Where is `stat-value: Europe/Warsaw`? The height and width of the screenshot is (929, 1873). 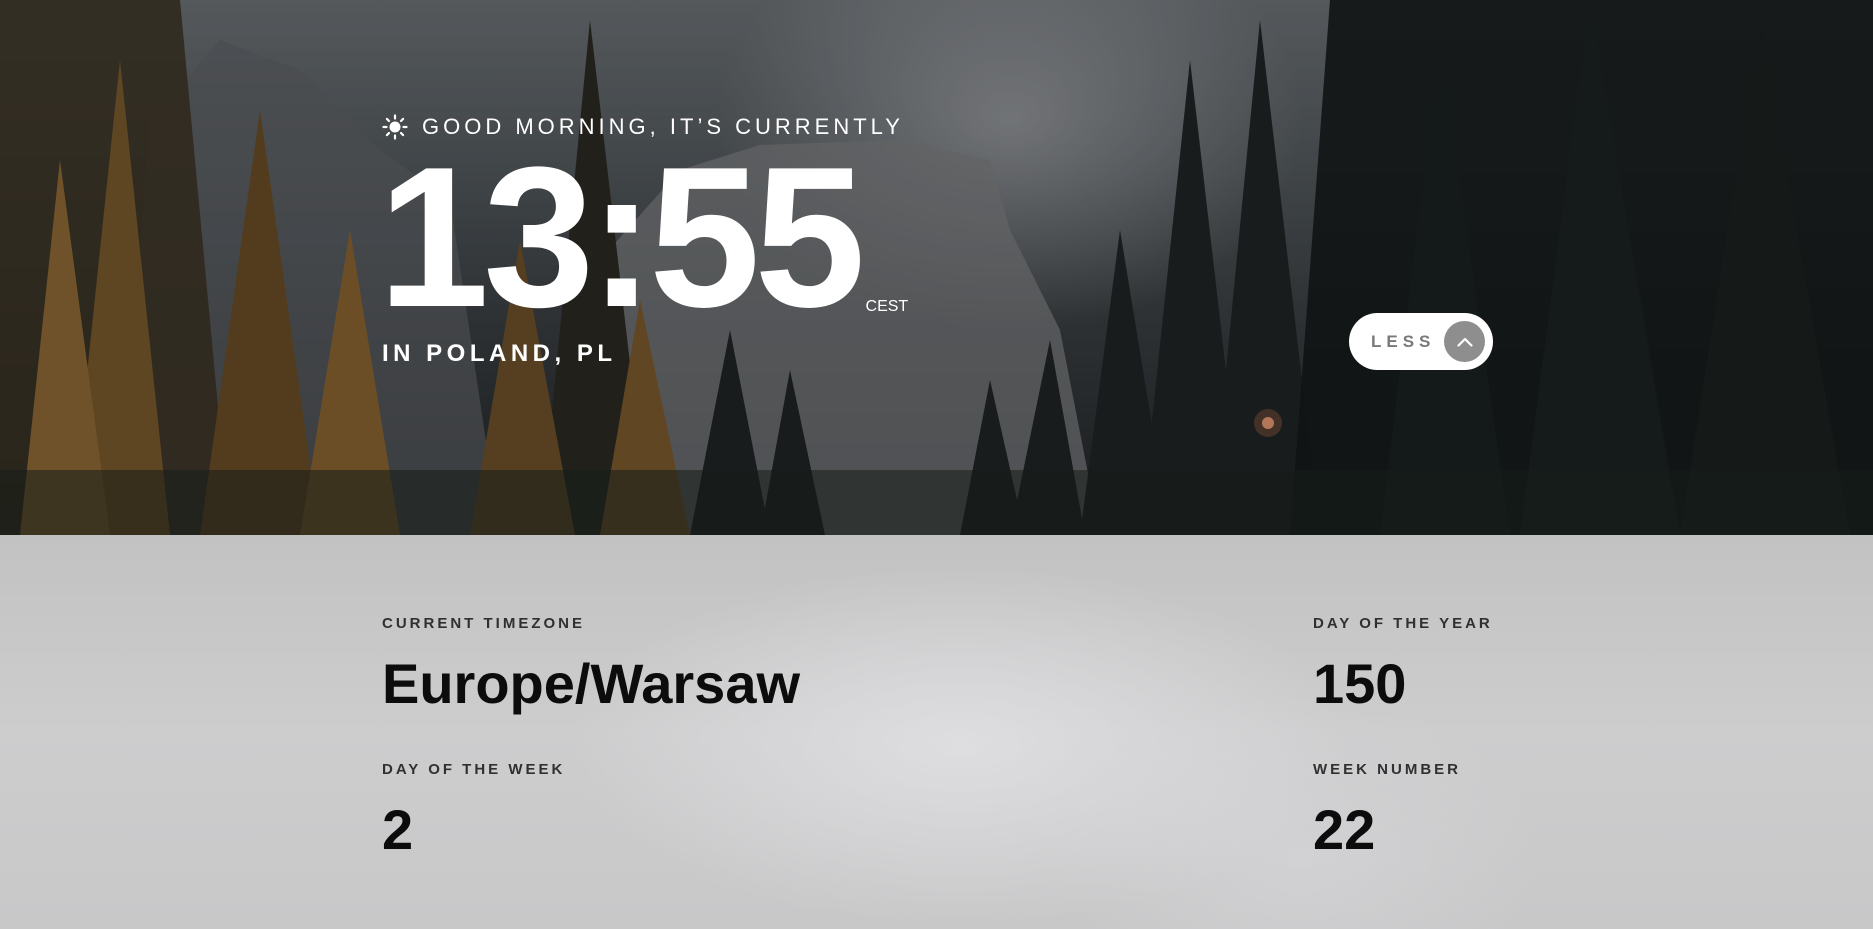 stat-value: Europe/Warsaw is located at coordinates (591, 683).